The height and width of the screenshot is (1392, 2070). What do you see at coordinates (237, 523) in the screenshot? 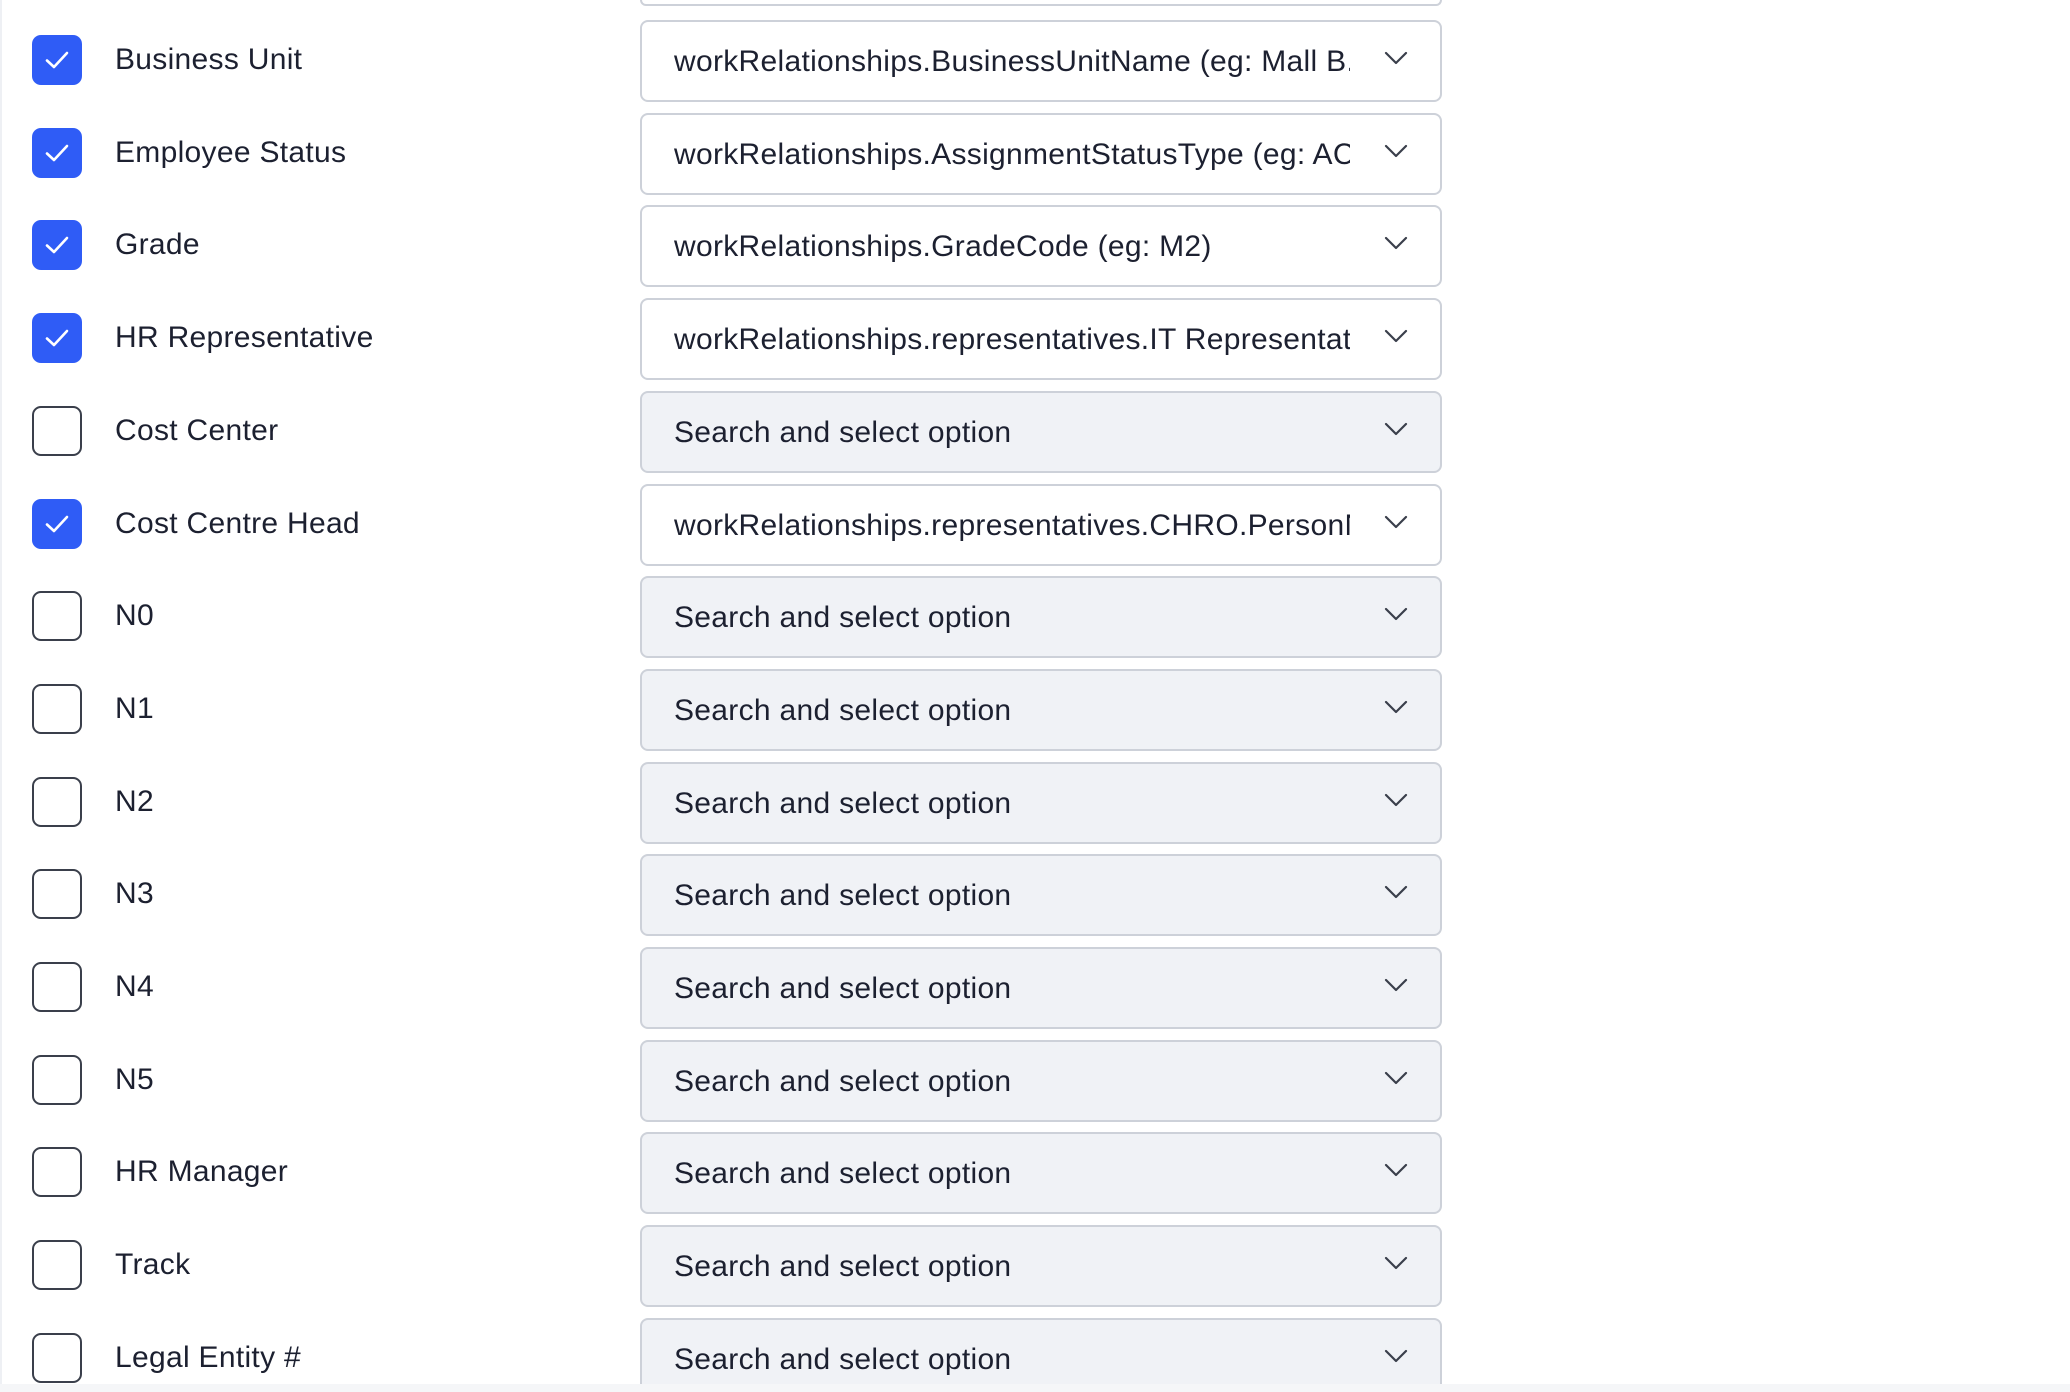
I see `field-label: Cost Centre Head` at bounding box center [237, 523].